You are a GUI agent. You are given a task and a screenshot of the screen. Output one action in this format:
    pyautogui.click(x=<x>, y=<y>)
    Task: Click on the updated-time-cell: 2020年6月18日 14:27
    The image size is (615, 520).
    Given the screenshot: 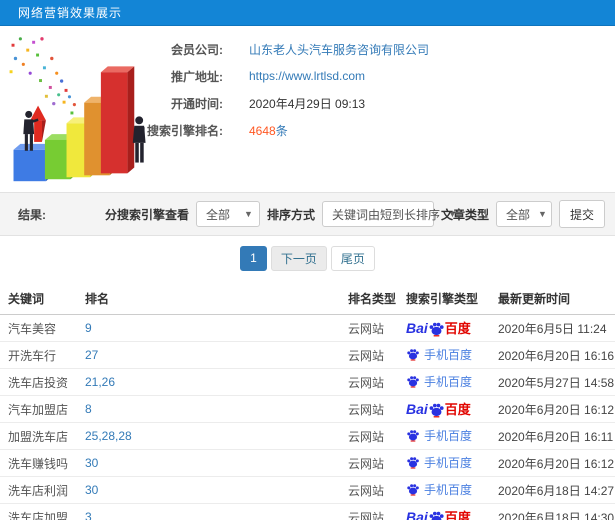 What is the action you would take?
    pyautogui.click(x=556, y=490)
    